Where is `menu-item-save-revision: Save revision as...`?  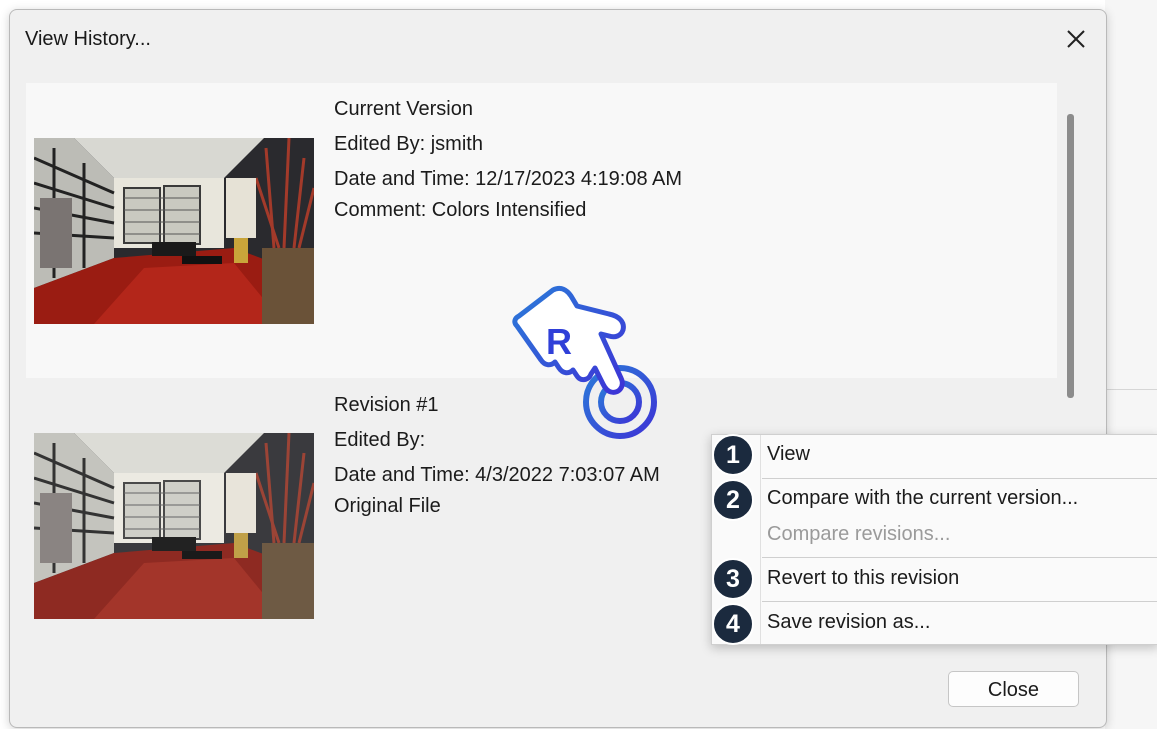 menu-item-save-revision: Save revision as... is located at coordinates (934, 625).